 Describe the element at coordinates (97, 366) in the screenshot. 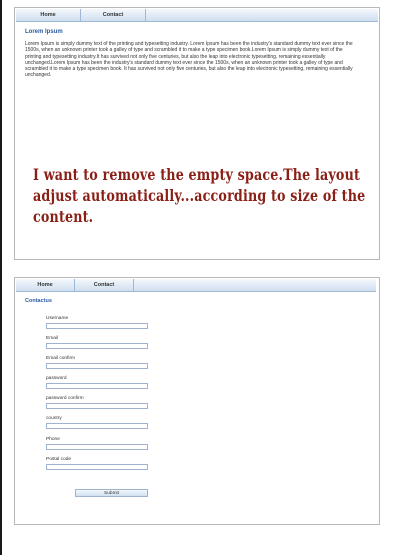

I see `email-confirm-input` at that location.